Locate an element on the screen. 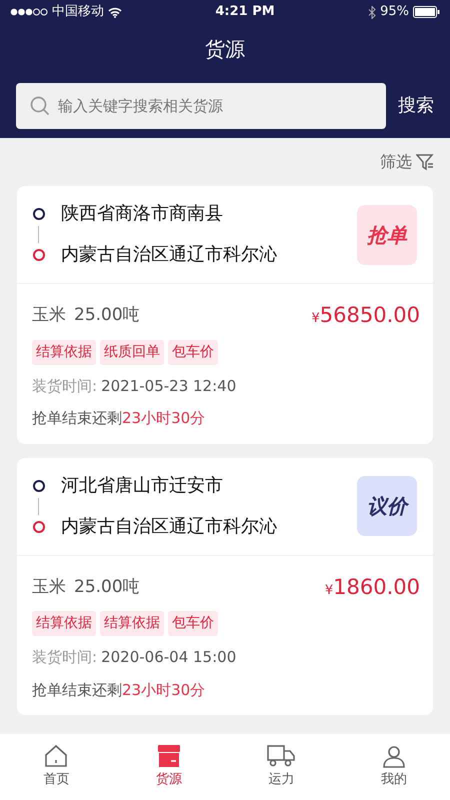  home-icon is located at coordinates (56, 756).